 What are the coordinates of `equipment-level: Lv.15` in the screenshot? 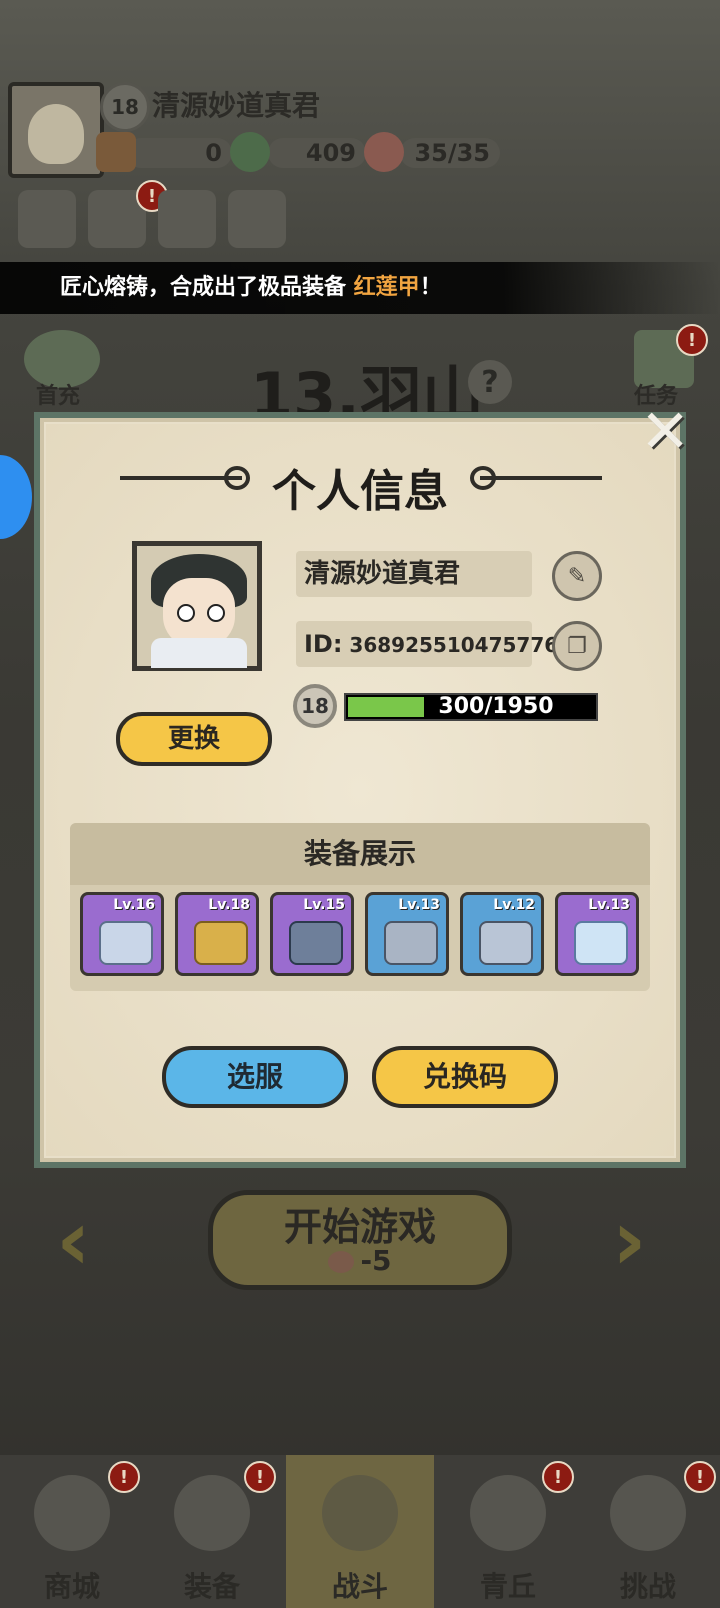 It's located at (324, 905).